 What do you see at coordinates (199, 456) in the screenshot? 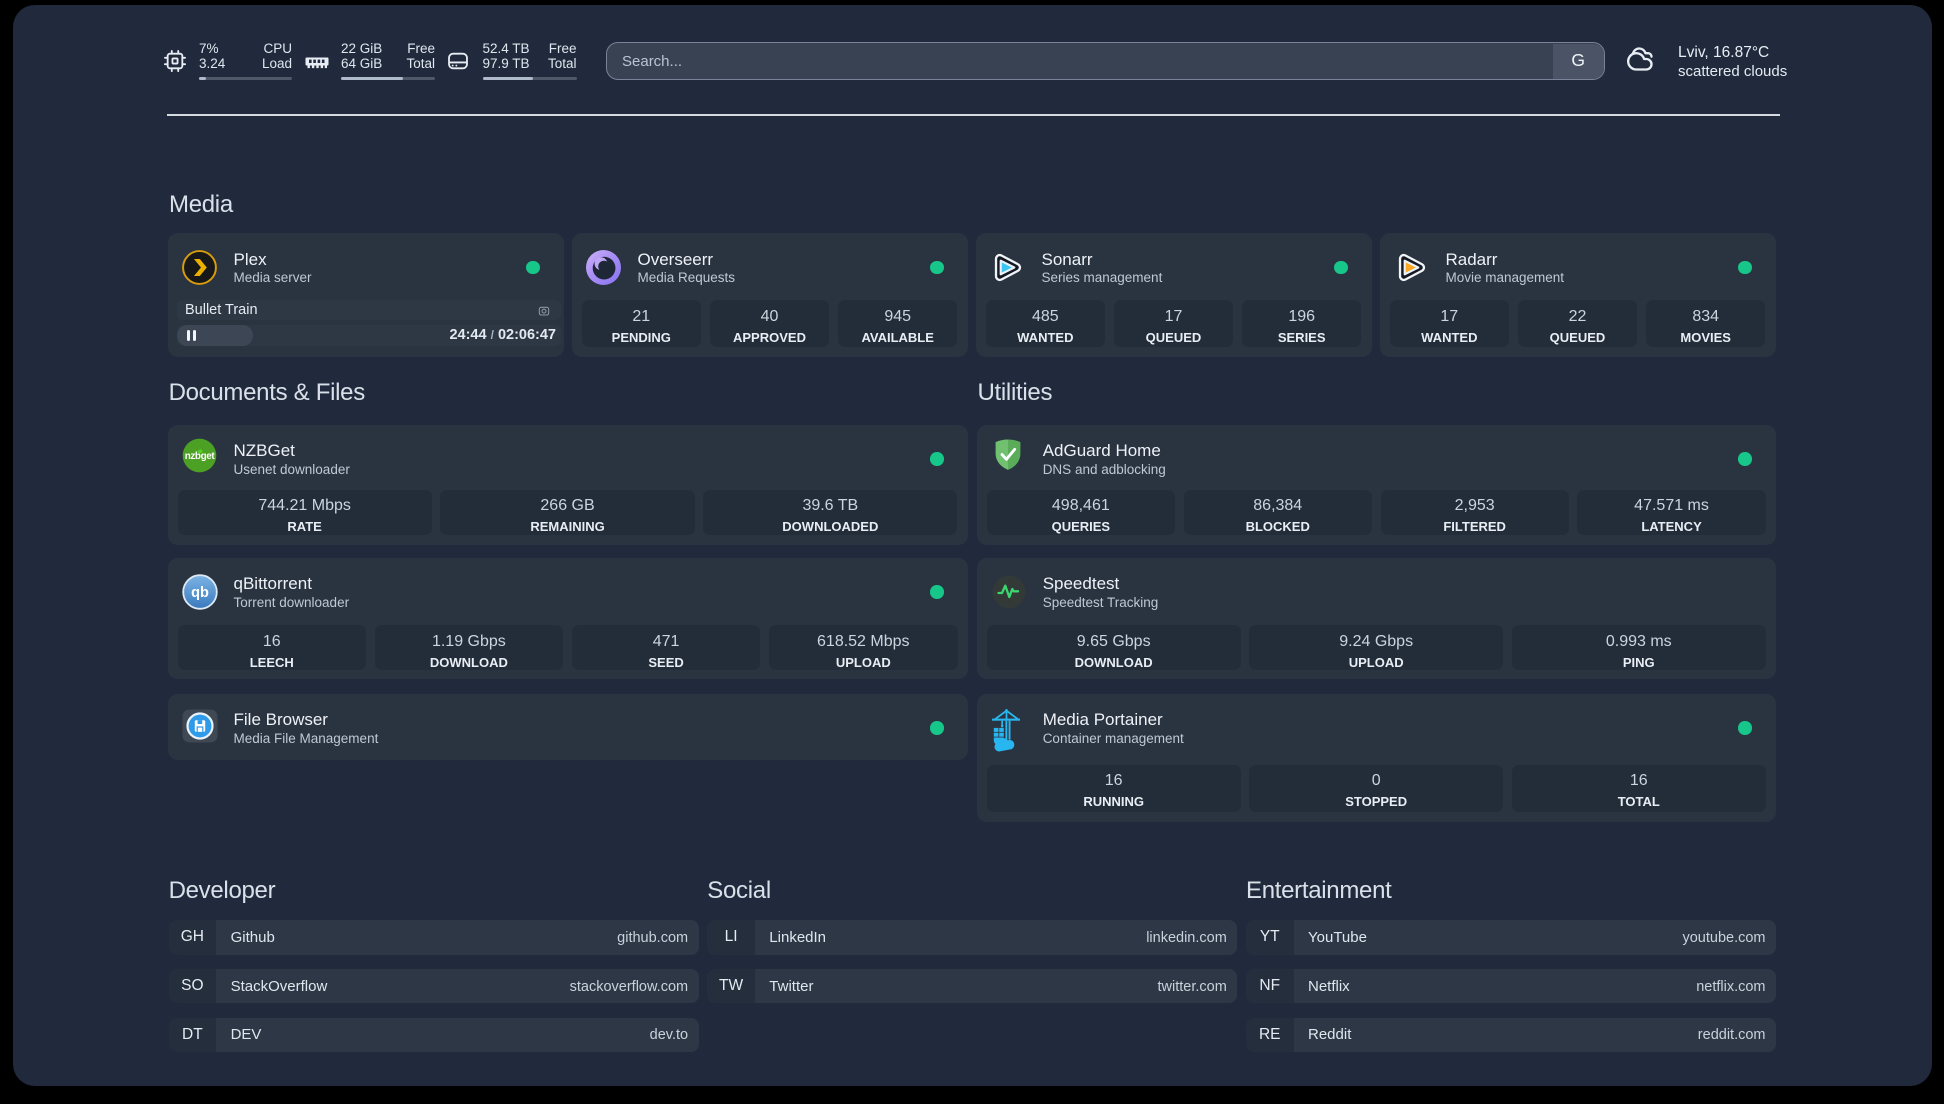
I see `svg-text: nzbget` at bounding box center [199, 456].